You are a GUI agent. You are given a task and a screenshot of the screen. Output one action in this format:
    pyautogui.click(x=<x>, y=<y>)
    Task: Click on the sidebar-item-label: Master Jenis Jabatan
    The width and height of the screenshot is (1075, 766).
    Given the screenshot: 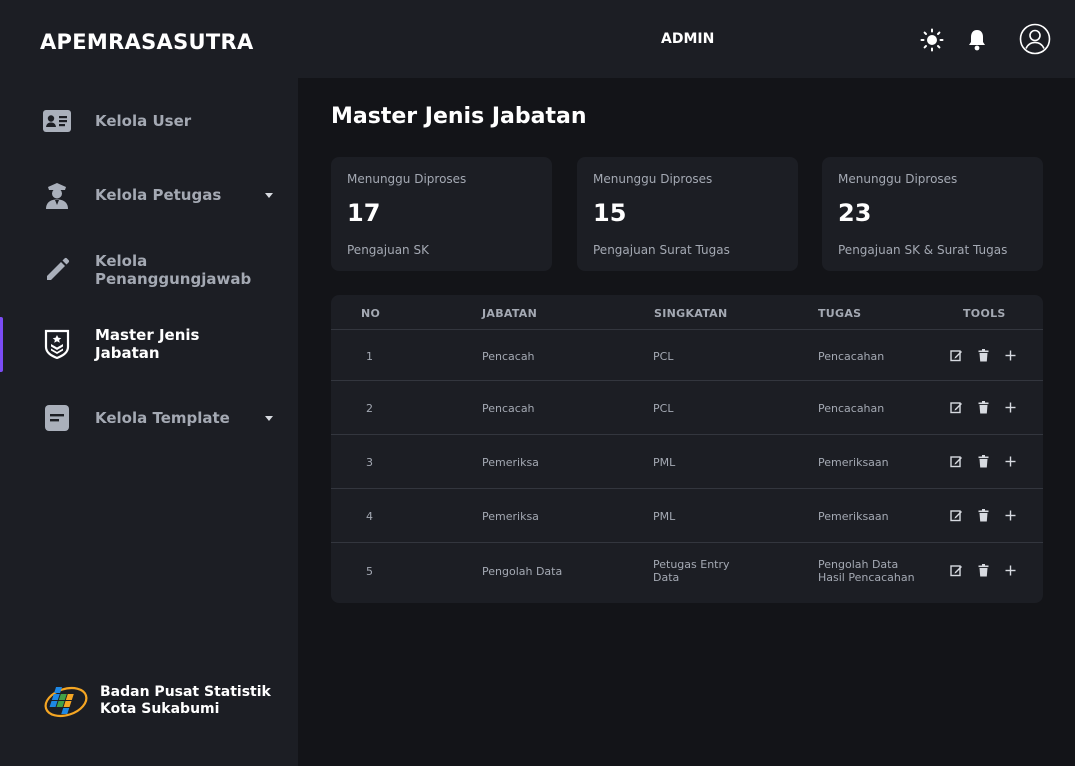 What is the action you would take?
    pyautogui.click(x=147, y=344)
    